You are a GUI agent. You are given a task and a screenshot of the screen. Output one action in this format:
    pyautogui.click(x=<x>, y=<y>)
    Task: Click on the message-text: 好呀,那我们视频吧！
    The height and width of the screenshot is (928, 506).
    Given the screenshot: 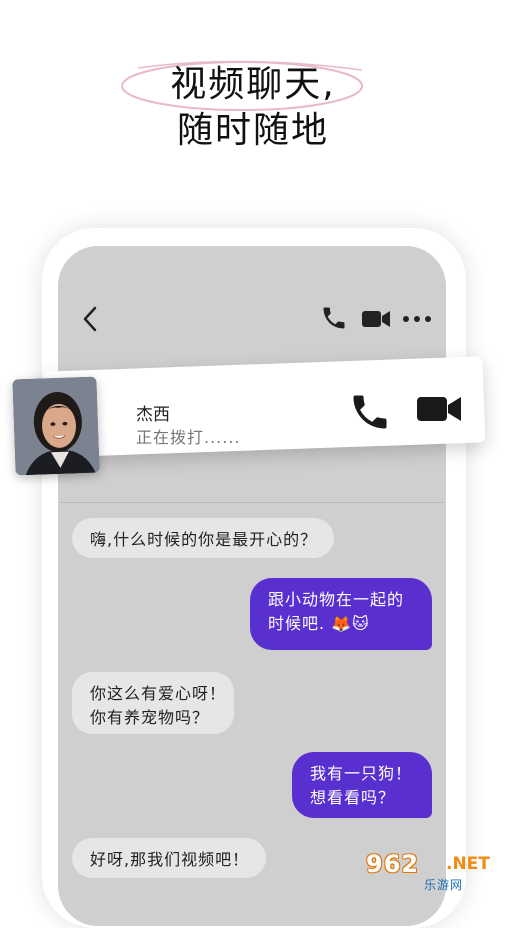 What is the action you would take?
    pyautogui.click(x=170, y=859)
    